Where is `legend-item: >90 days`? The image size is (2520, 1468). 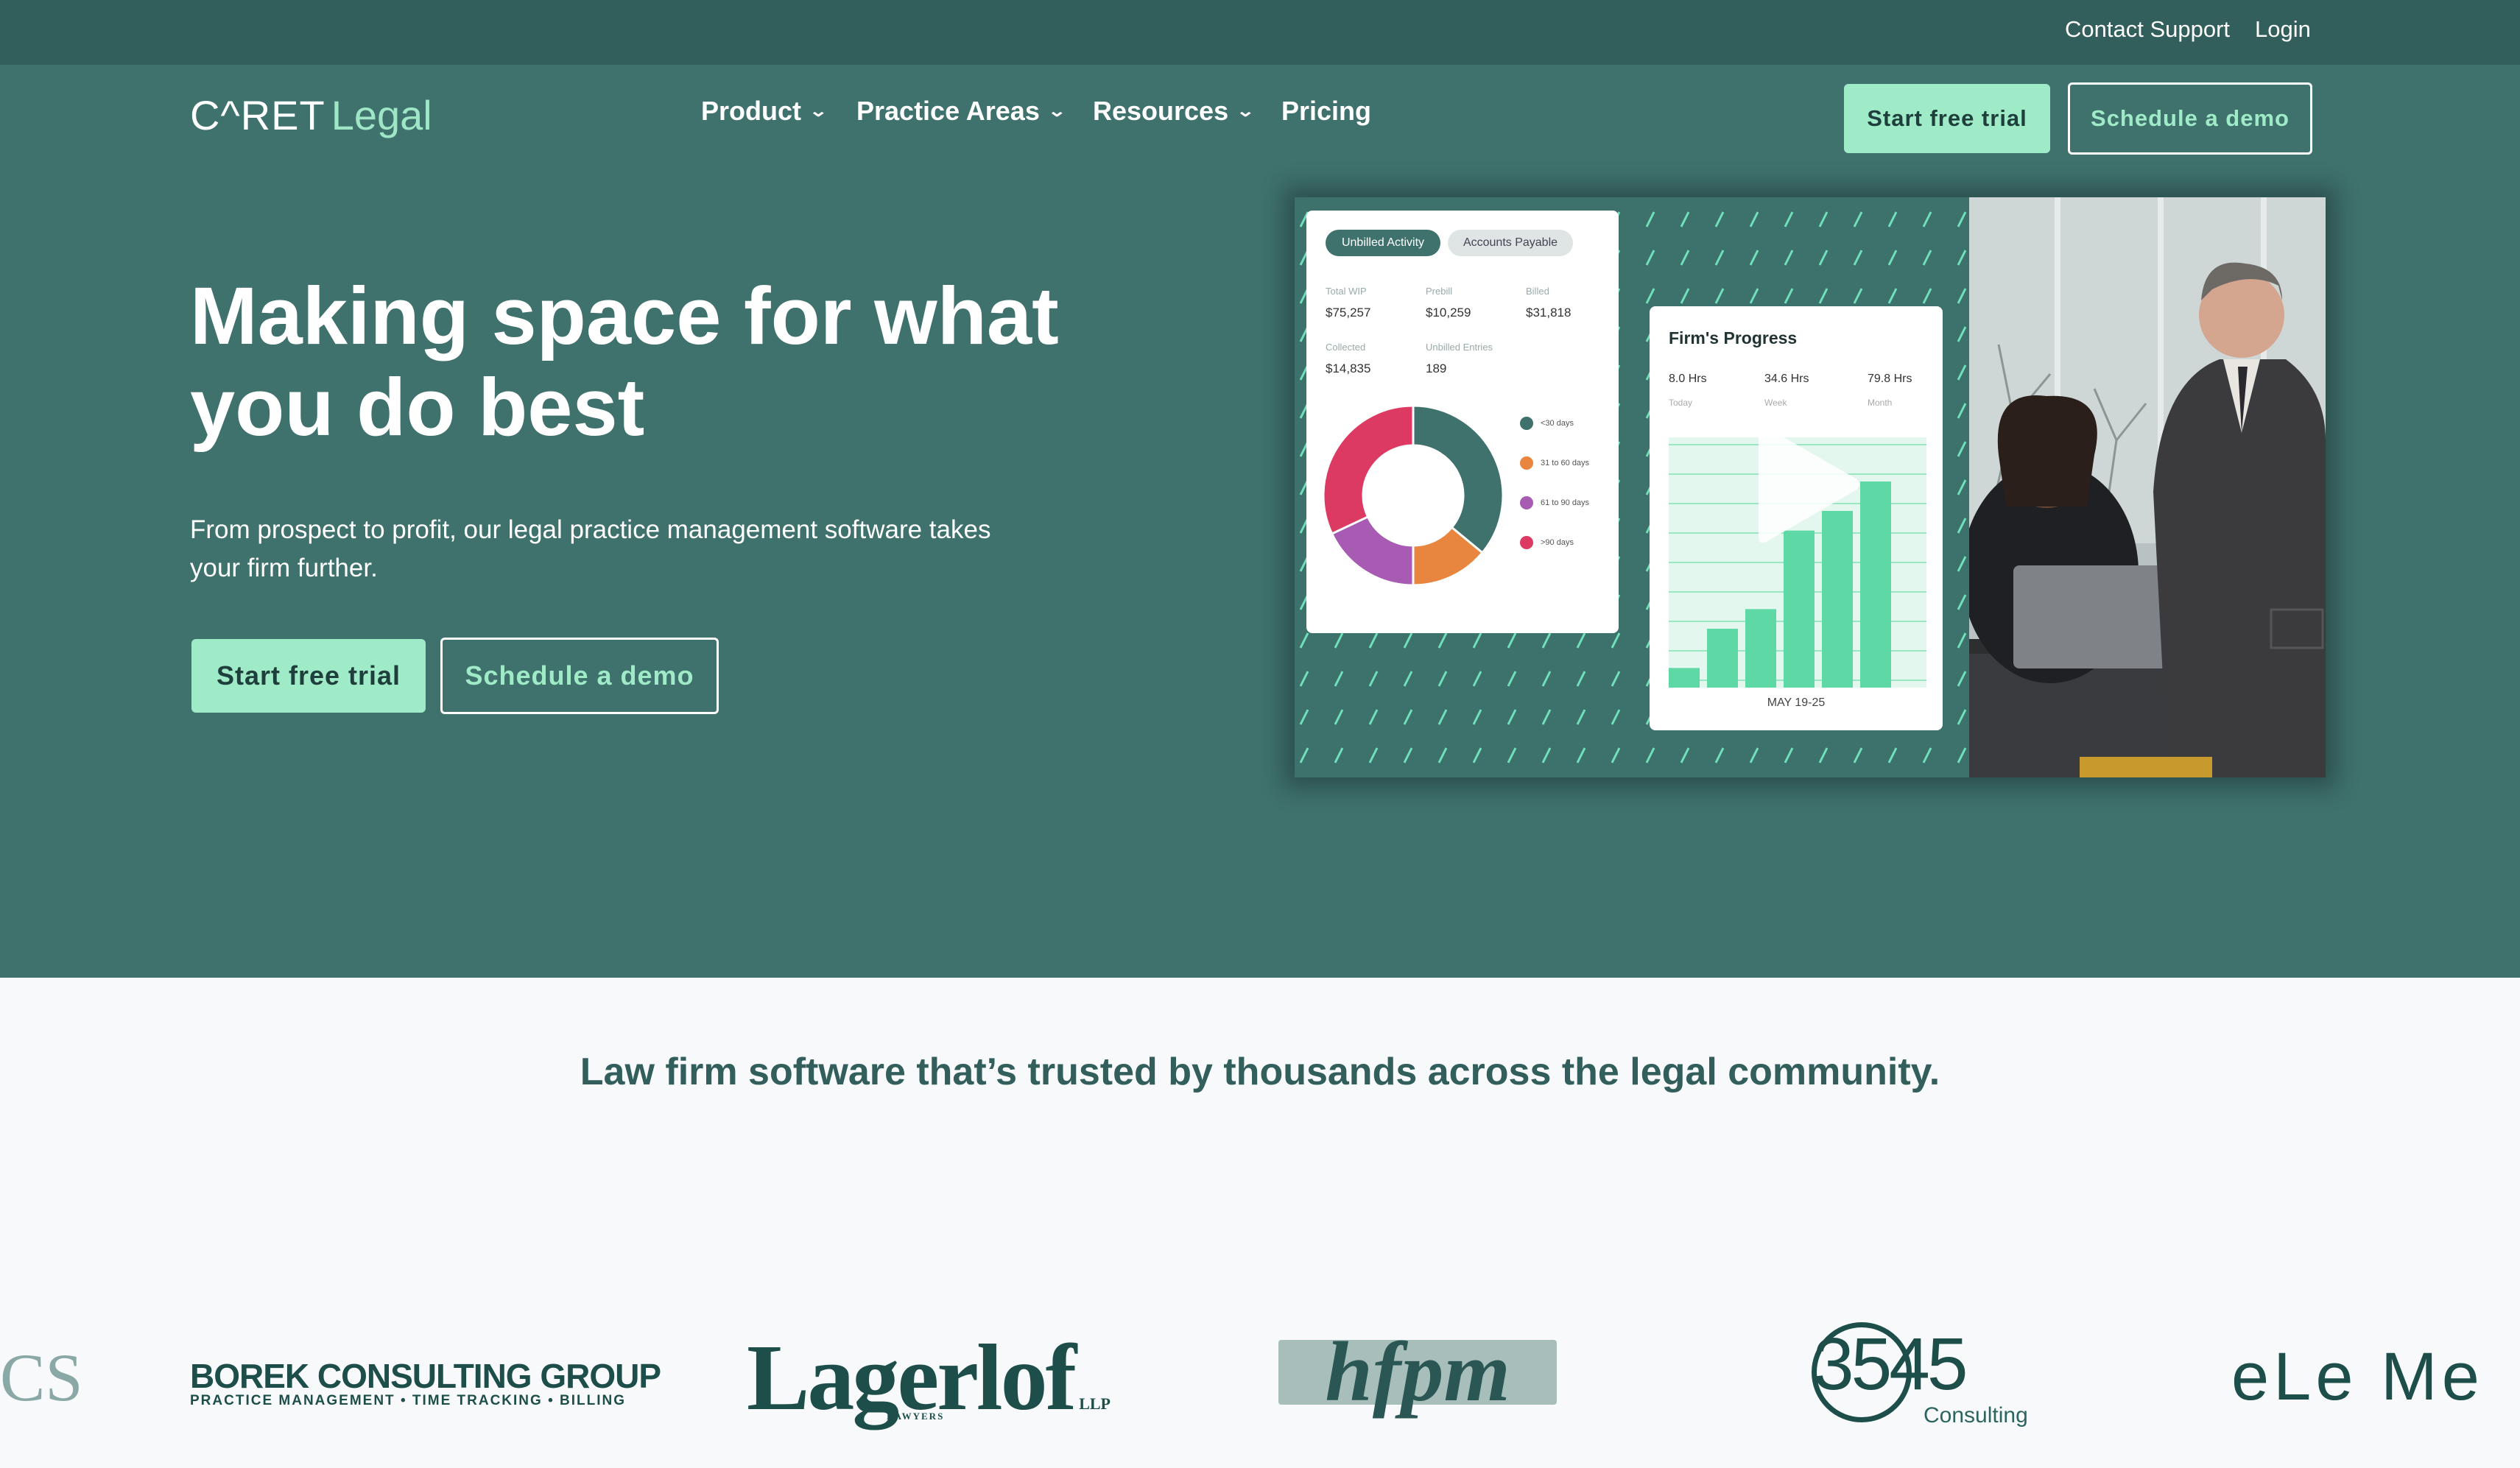 legend-item: >90 days is located at coordinates (1547, 542).